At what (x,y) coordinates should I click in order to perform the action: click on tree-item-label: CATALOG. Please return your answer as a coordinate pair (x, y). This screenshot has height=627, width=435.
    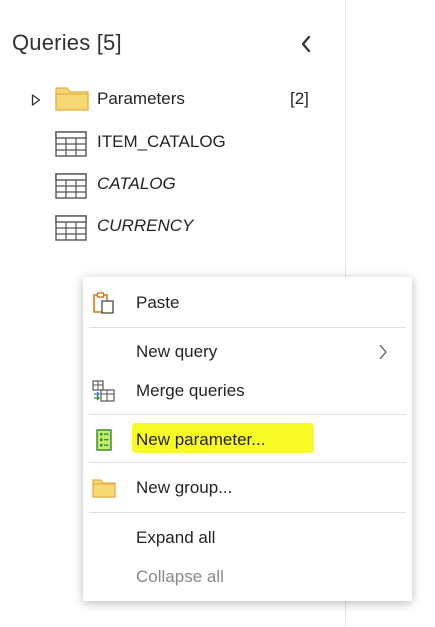
    Looking at the image, I should click on (136, 183).